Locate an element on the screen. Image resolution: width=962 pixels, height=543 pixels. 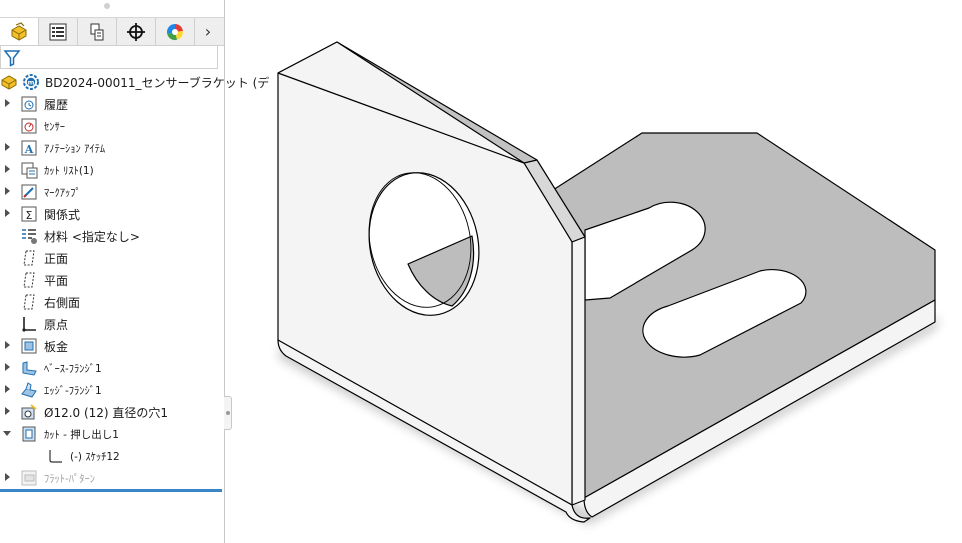
markup-icon is located at coordinates (29, 192).